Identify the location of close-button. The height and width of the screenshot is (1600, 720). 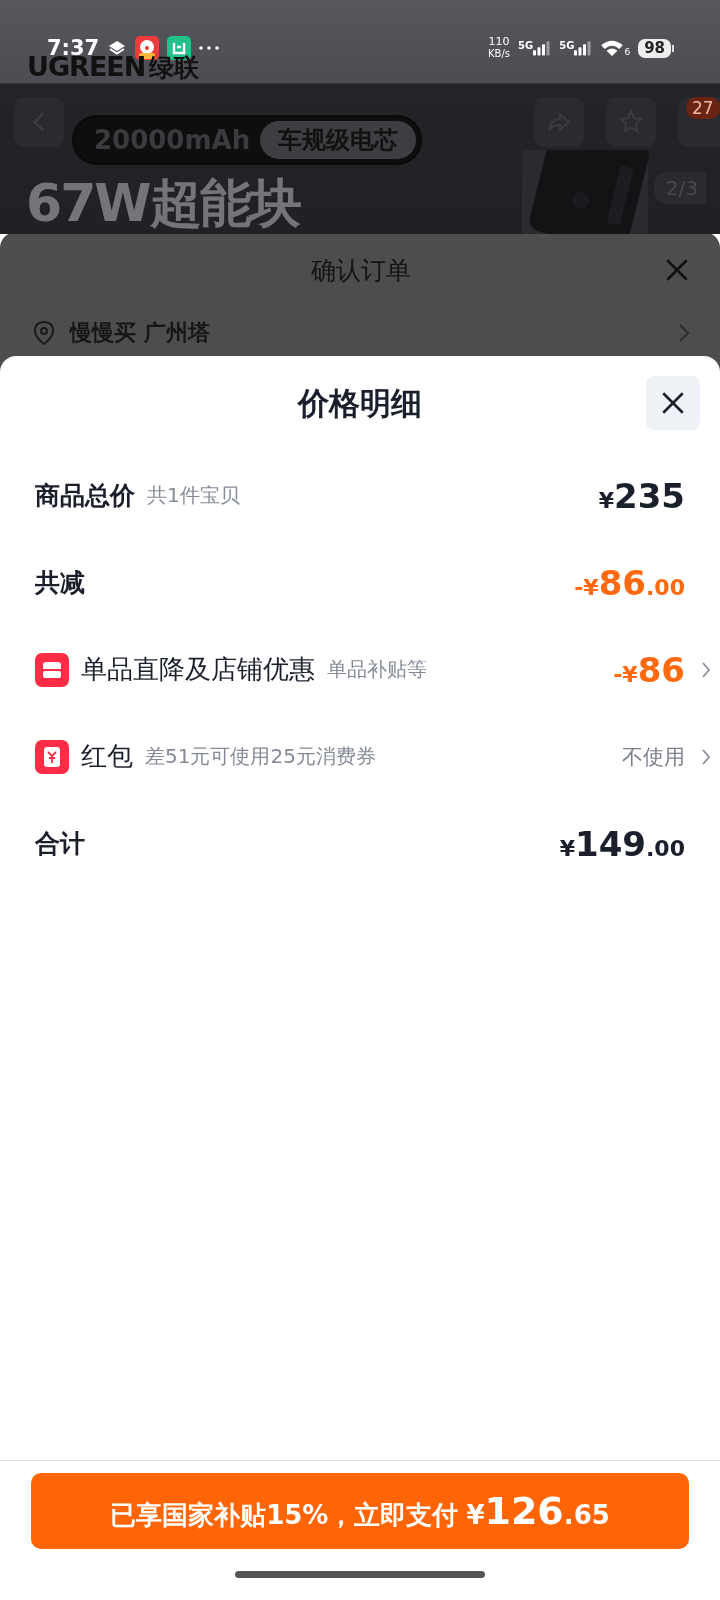
(673, 403).